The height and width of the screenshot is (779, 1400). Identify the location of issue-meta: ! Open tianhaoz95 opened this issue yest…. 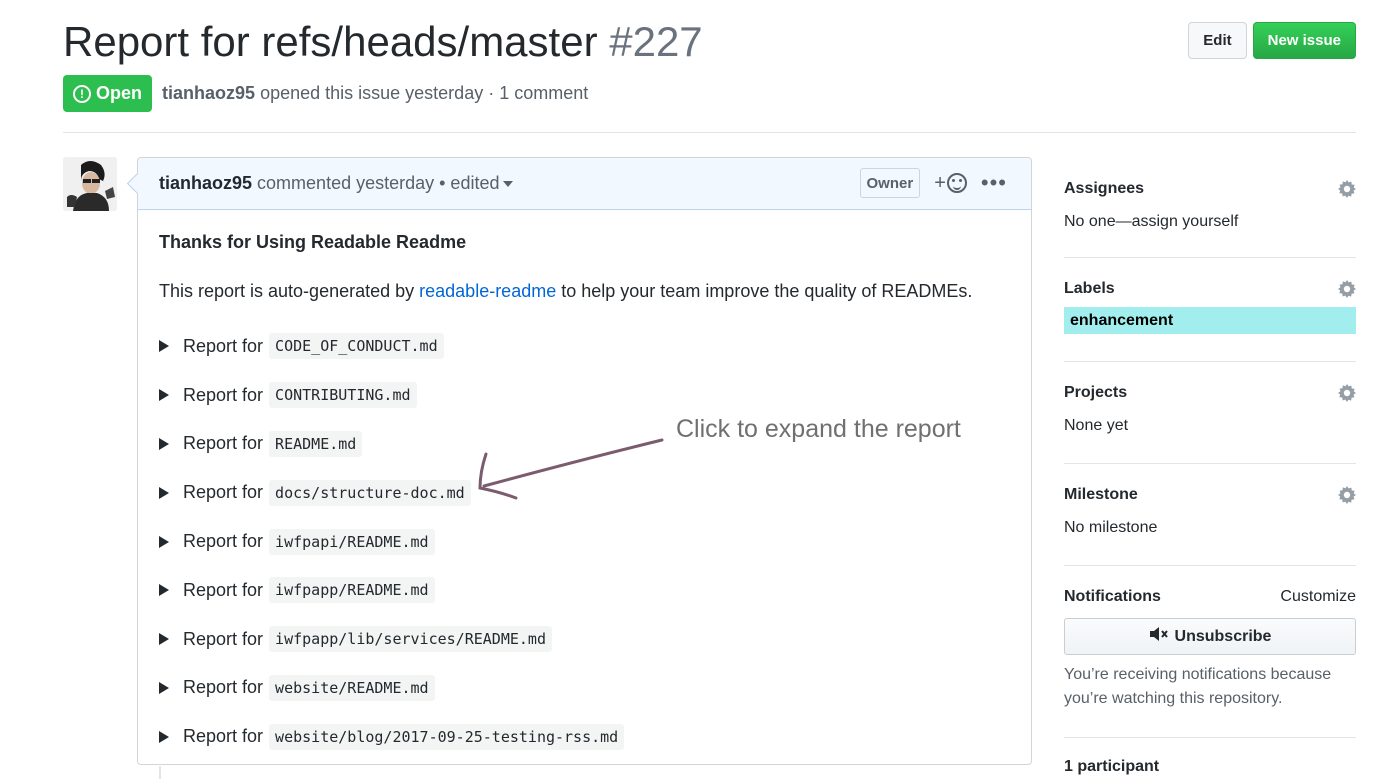
(325, 93).